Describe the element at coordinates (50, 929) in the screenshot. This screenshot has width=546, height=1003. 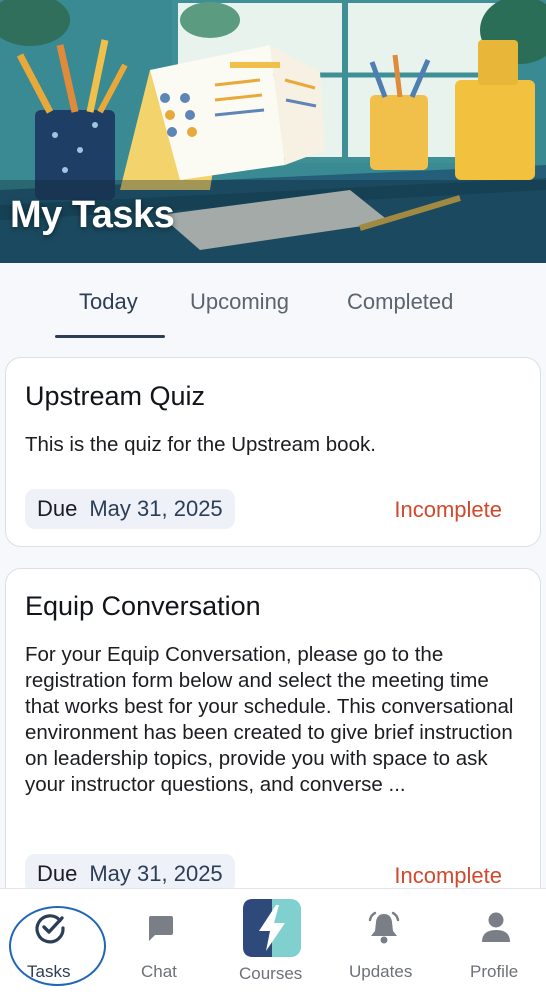
I see `check-circle-icon` at that location.